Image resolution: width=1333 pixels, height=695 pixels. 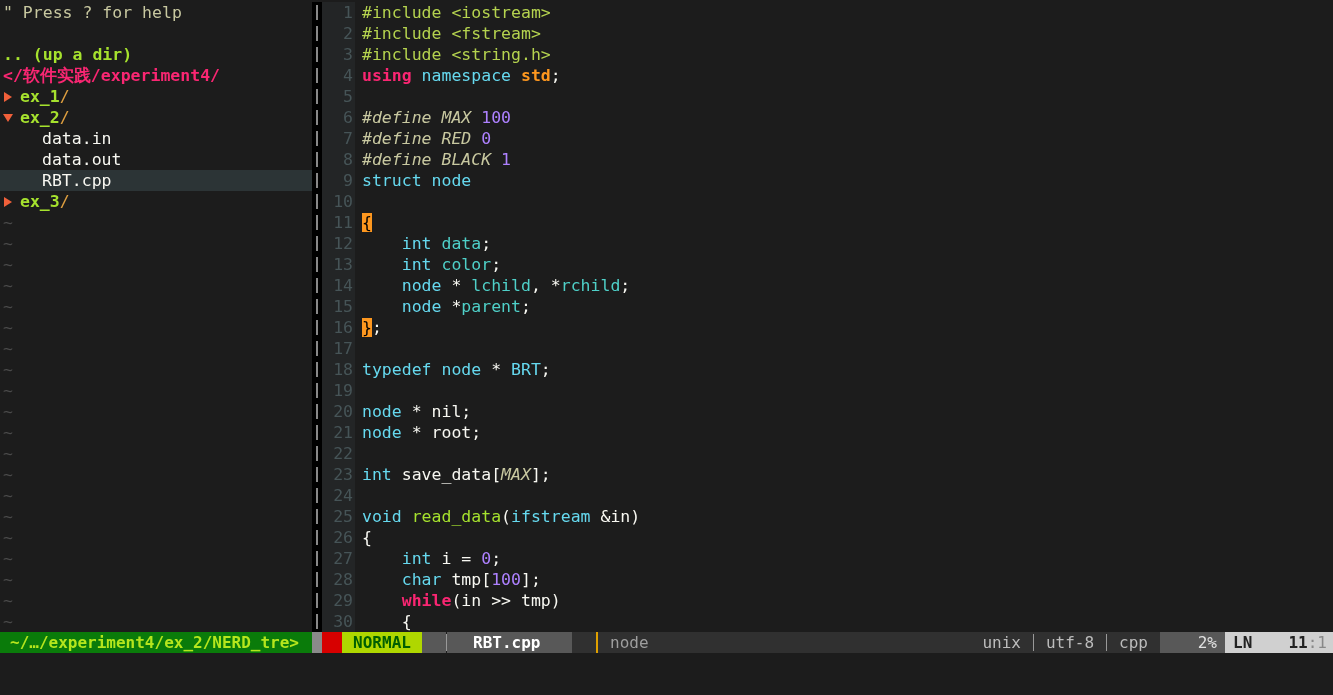 What do you see at coordinates (422, 432) in the screenshot?
I see `code-line: node * root;` at bounding box center [422, 432].